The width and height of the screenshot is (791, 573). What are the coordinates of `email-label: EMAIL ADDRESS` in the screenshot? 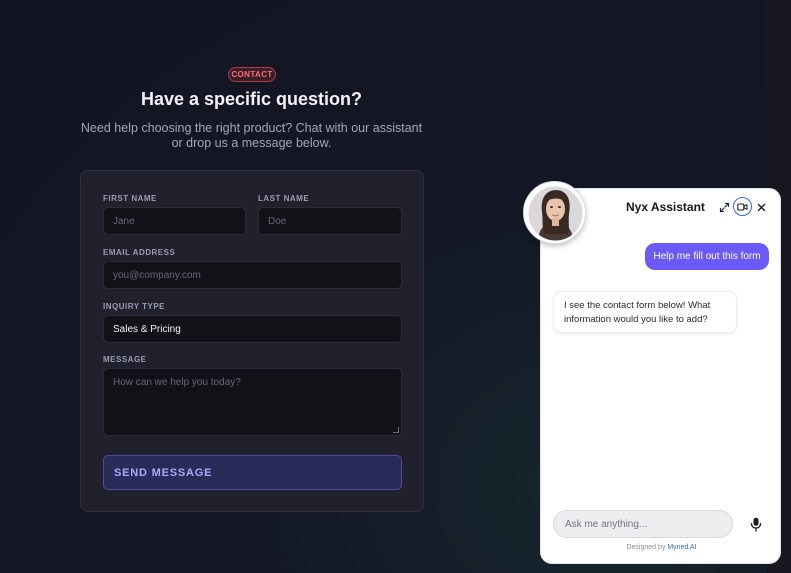 It's located at (139, 252).